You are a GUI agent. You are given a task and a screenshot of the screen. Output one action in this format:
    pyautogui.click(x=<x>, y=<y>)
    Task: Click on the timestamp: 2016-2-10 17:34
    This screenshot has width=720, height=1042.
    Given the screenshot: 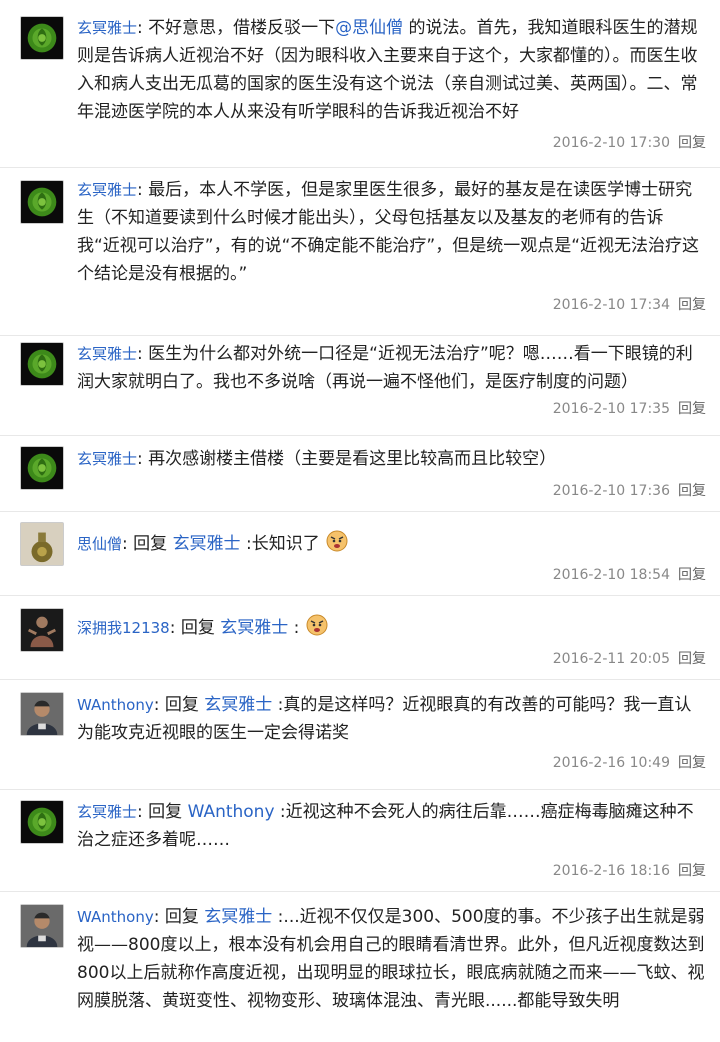 What is the action you would take?
    pyautogui.click(x=611, y=305)
    